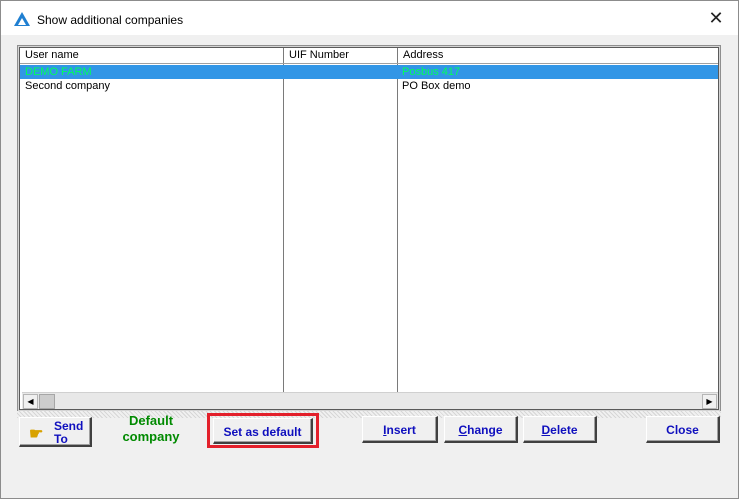 The image size is (739, 499). I want to click on scroll-left-icon: ◀, so click(30, 401).